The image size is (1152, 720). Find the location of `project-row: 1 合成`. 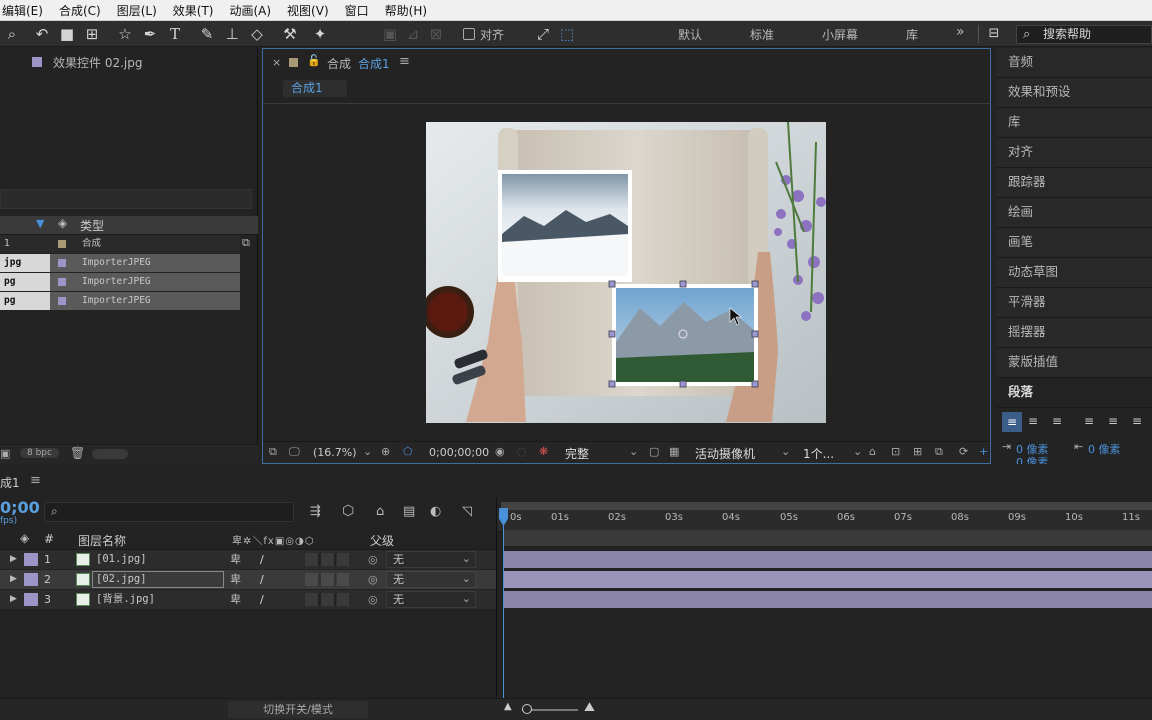

project-row: 1 合成 is located at coordinates (120, 244).